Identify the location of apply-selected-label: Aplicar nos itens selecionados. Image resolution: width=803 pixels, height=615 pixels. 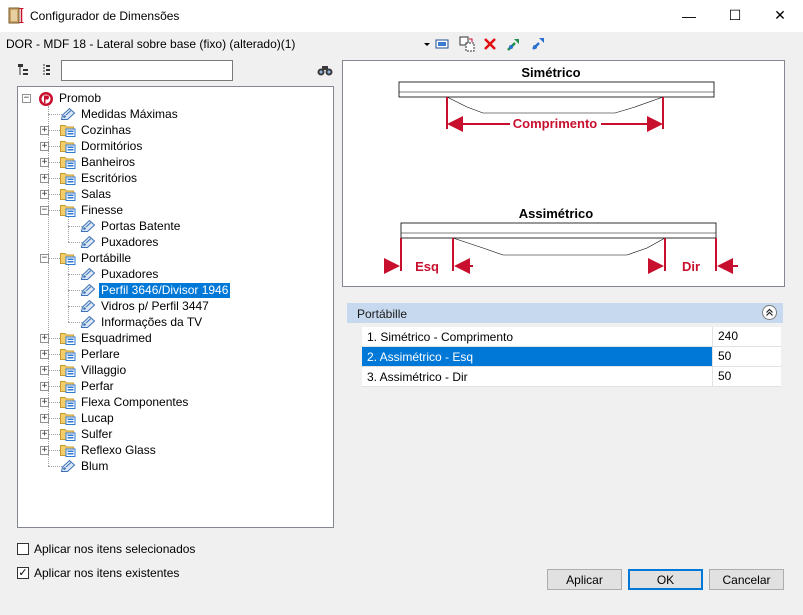
(115, 549).